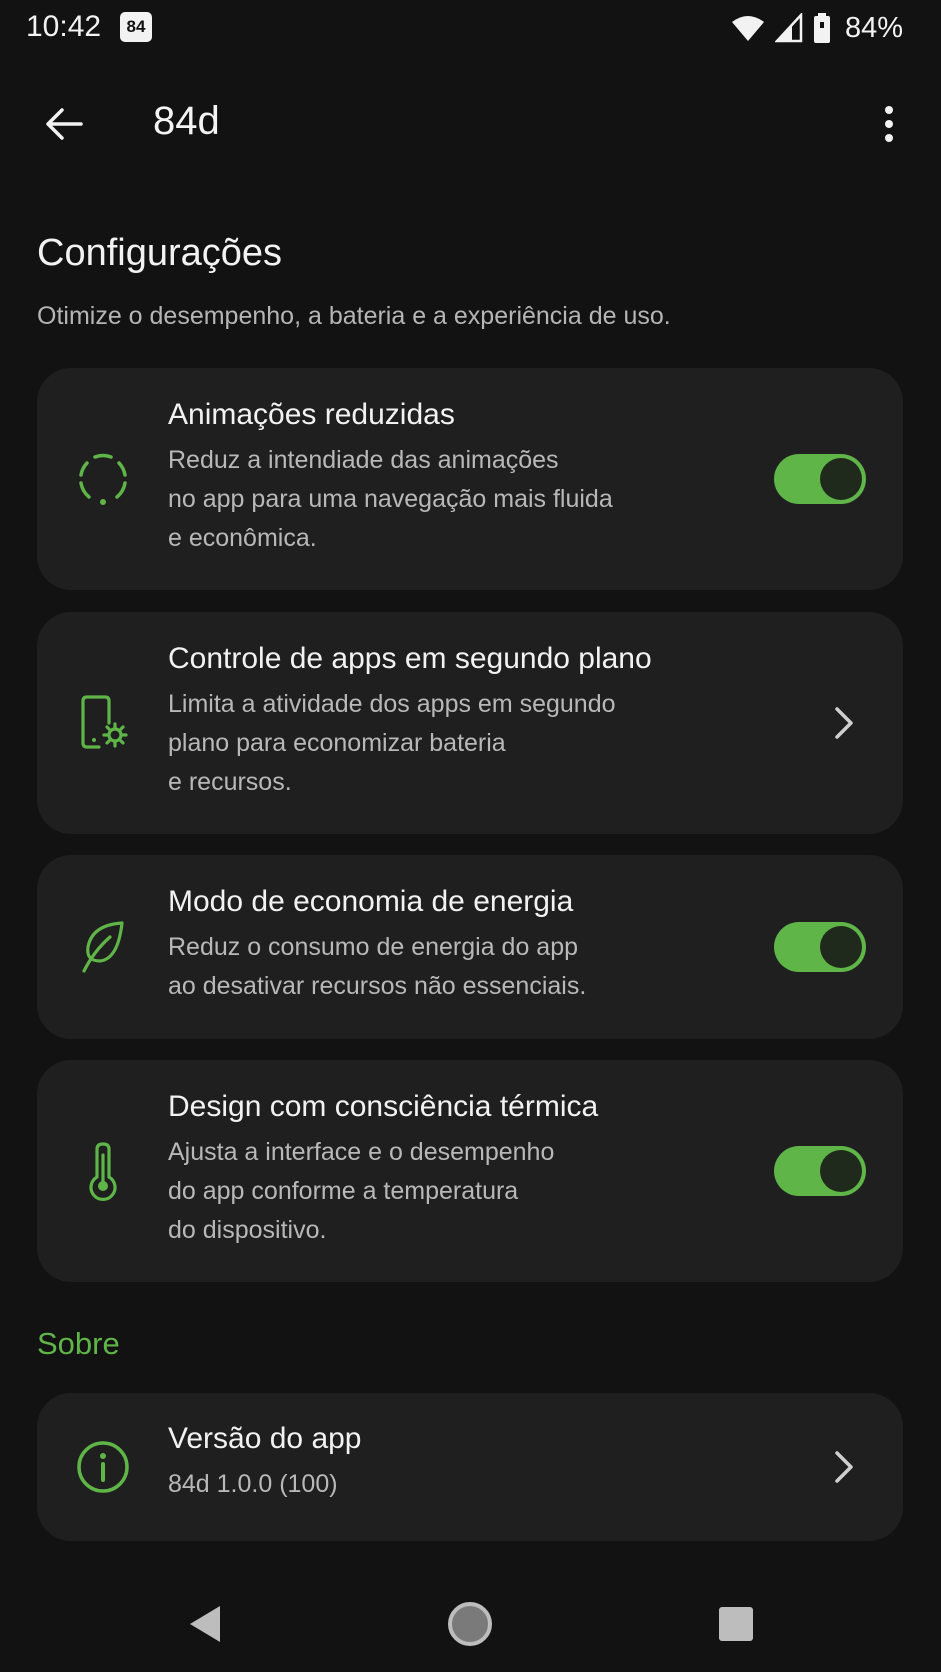  What do you see at coordinates (383, 1106) in the screenshot?
I see `setting-title: Design com consciência térmica` at bounding box center [383, 1106].